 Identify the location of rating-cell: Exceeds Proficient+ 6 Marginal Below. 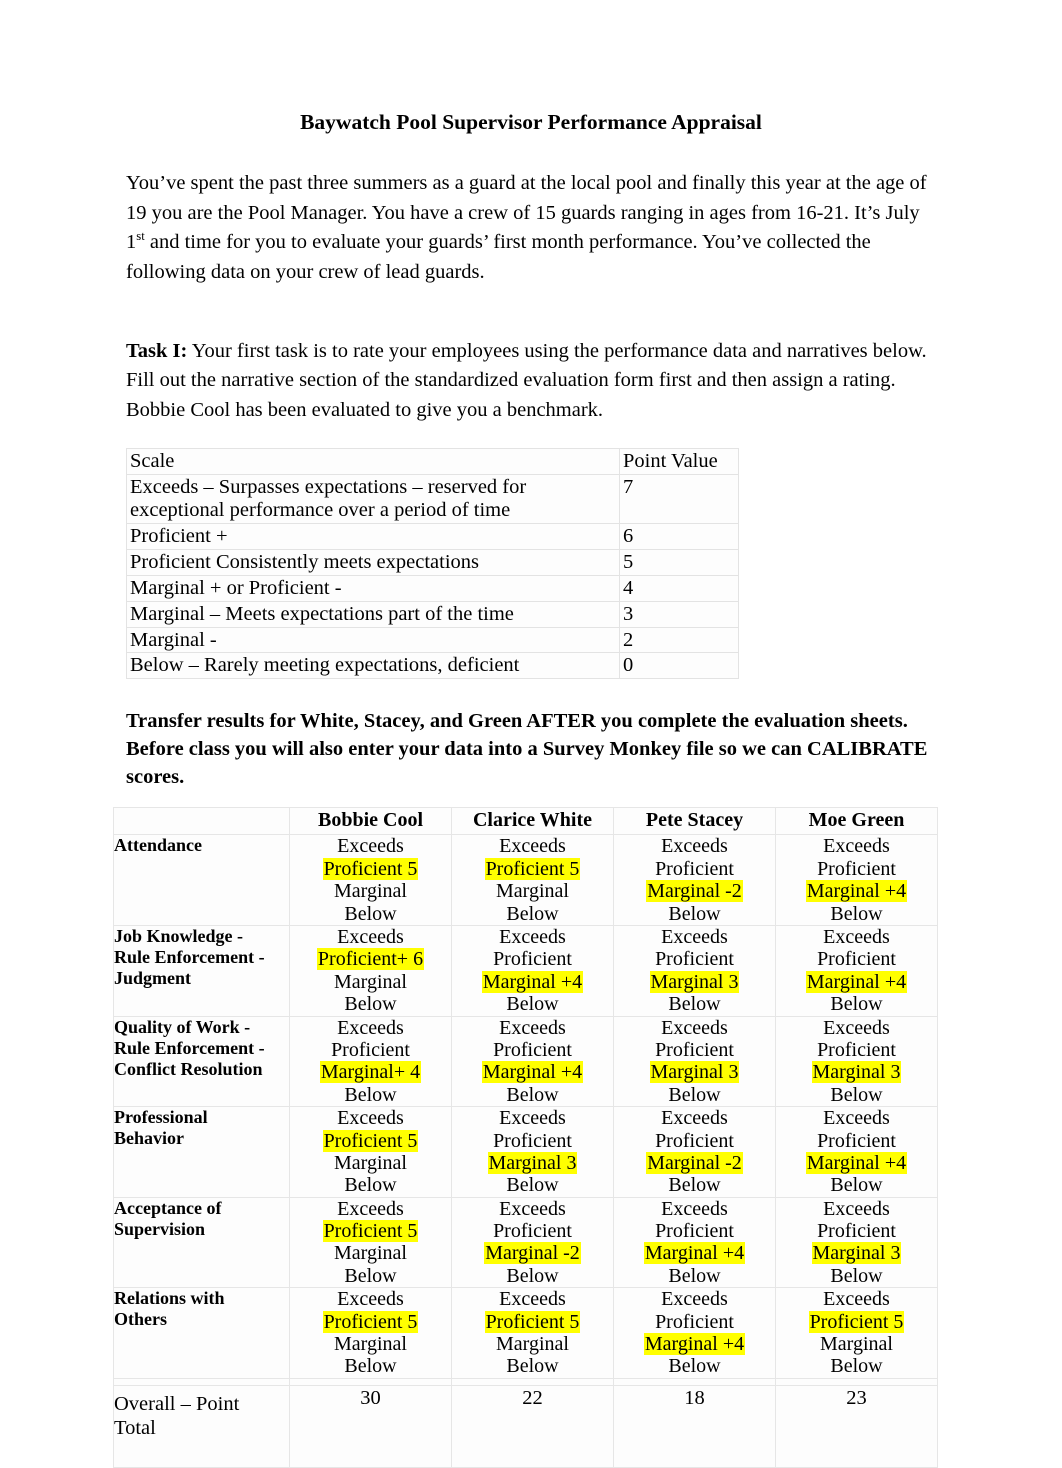
(370, 970).